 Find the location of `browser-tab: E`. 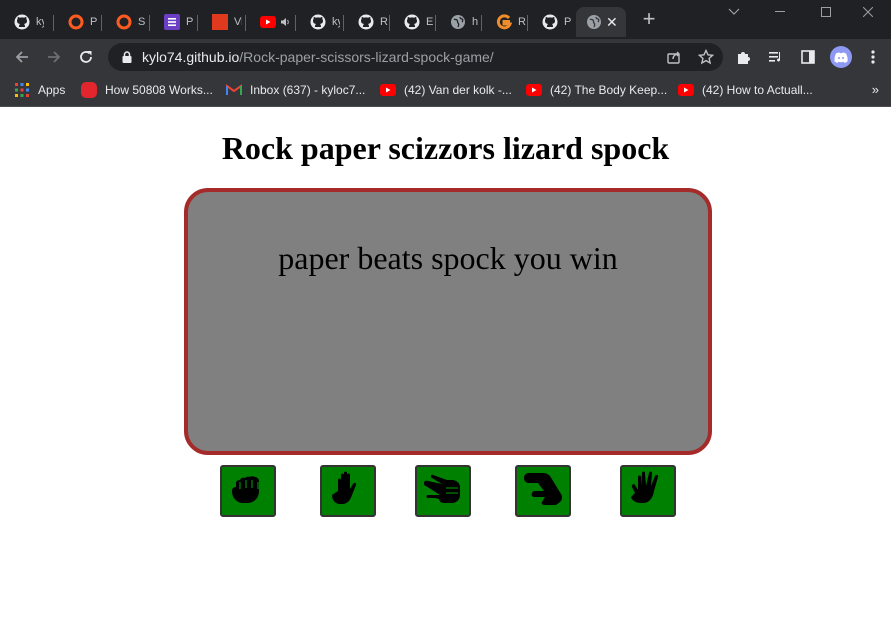

browser-tab: E is located at coordinates (413, 22).